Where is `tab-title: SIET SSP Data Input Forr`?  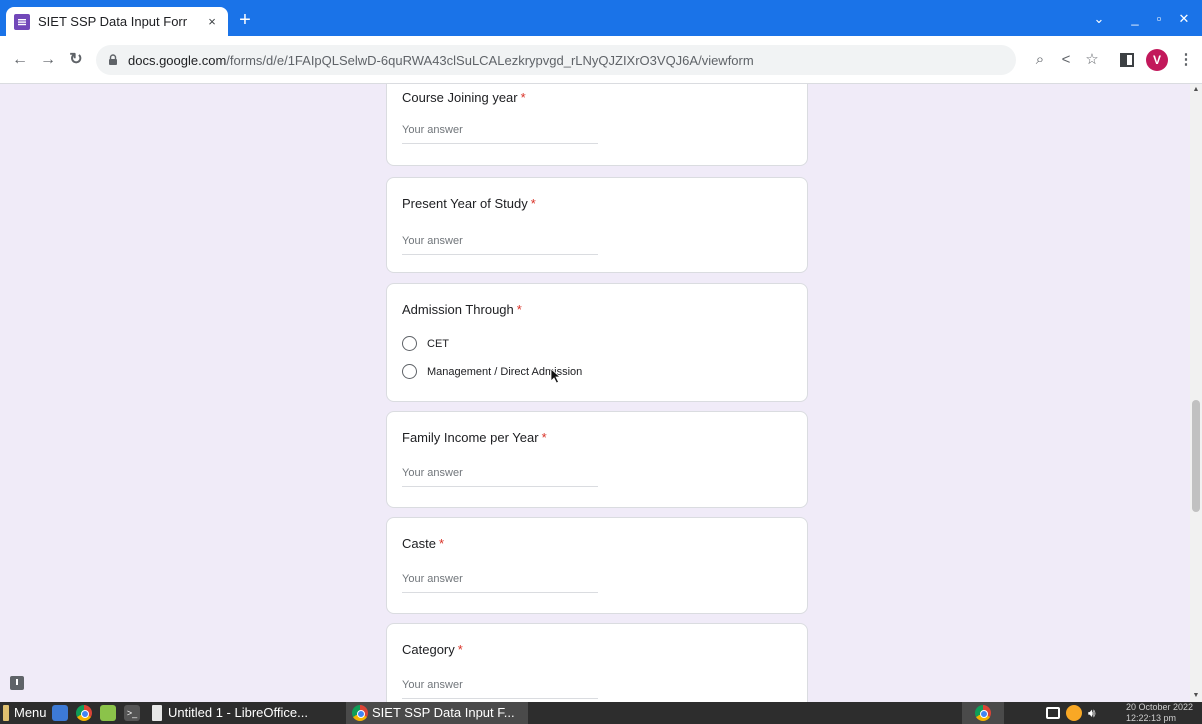
tab-title: SIET SSP Data Input Forr is located at coordinates (113, 21).